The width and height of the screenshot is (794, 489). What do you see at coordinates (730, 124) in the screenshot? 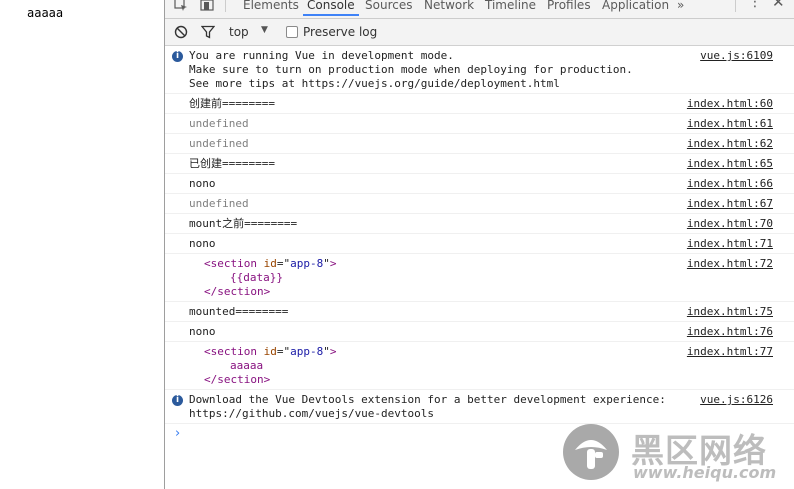
I see `source-link: index.html:61` at bounding box center [730, 124].